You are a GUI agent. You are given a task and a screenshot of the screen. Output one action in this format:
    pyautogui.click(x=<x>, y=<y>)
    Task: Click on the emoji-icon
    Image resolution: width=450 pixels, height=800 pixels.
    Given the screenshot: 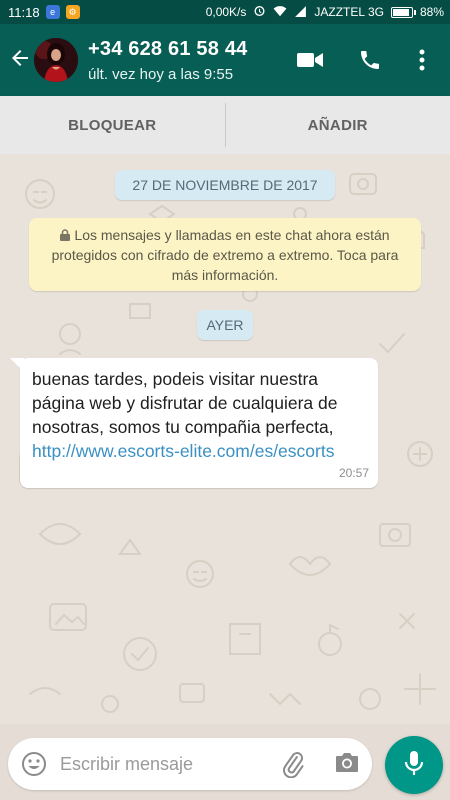 What is the action you would take?
    pyautogui.click(x=34, y=764)
    